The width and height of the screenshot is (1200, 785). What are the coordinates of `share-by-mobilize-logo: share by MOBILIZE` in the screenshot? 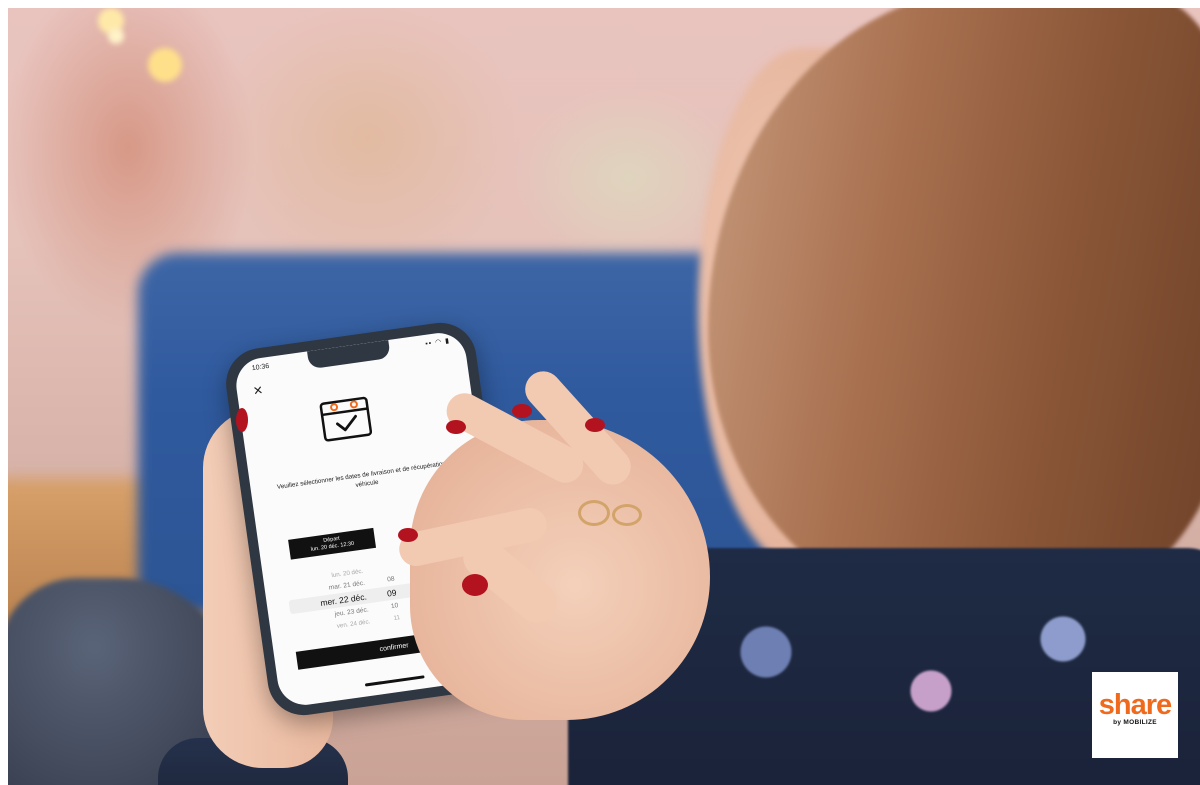 It's located at (1135, 715).